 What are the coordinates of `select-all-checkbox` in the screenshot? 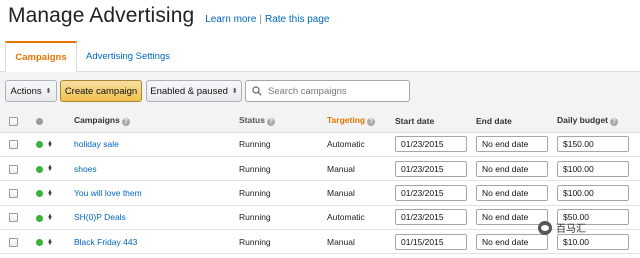 It's located at (13, 121).